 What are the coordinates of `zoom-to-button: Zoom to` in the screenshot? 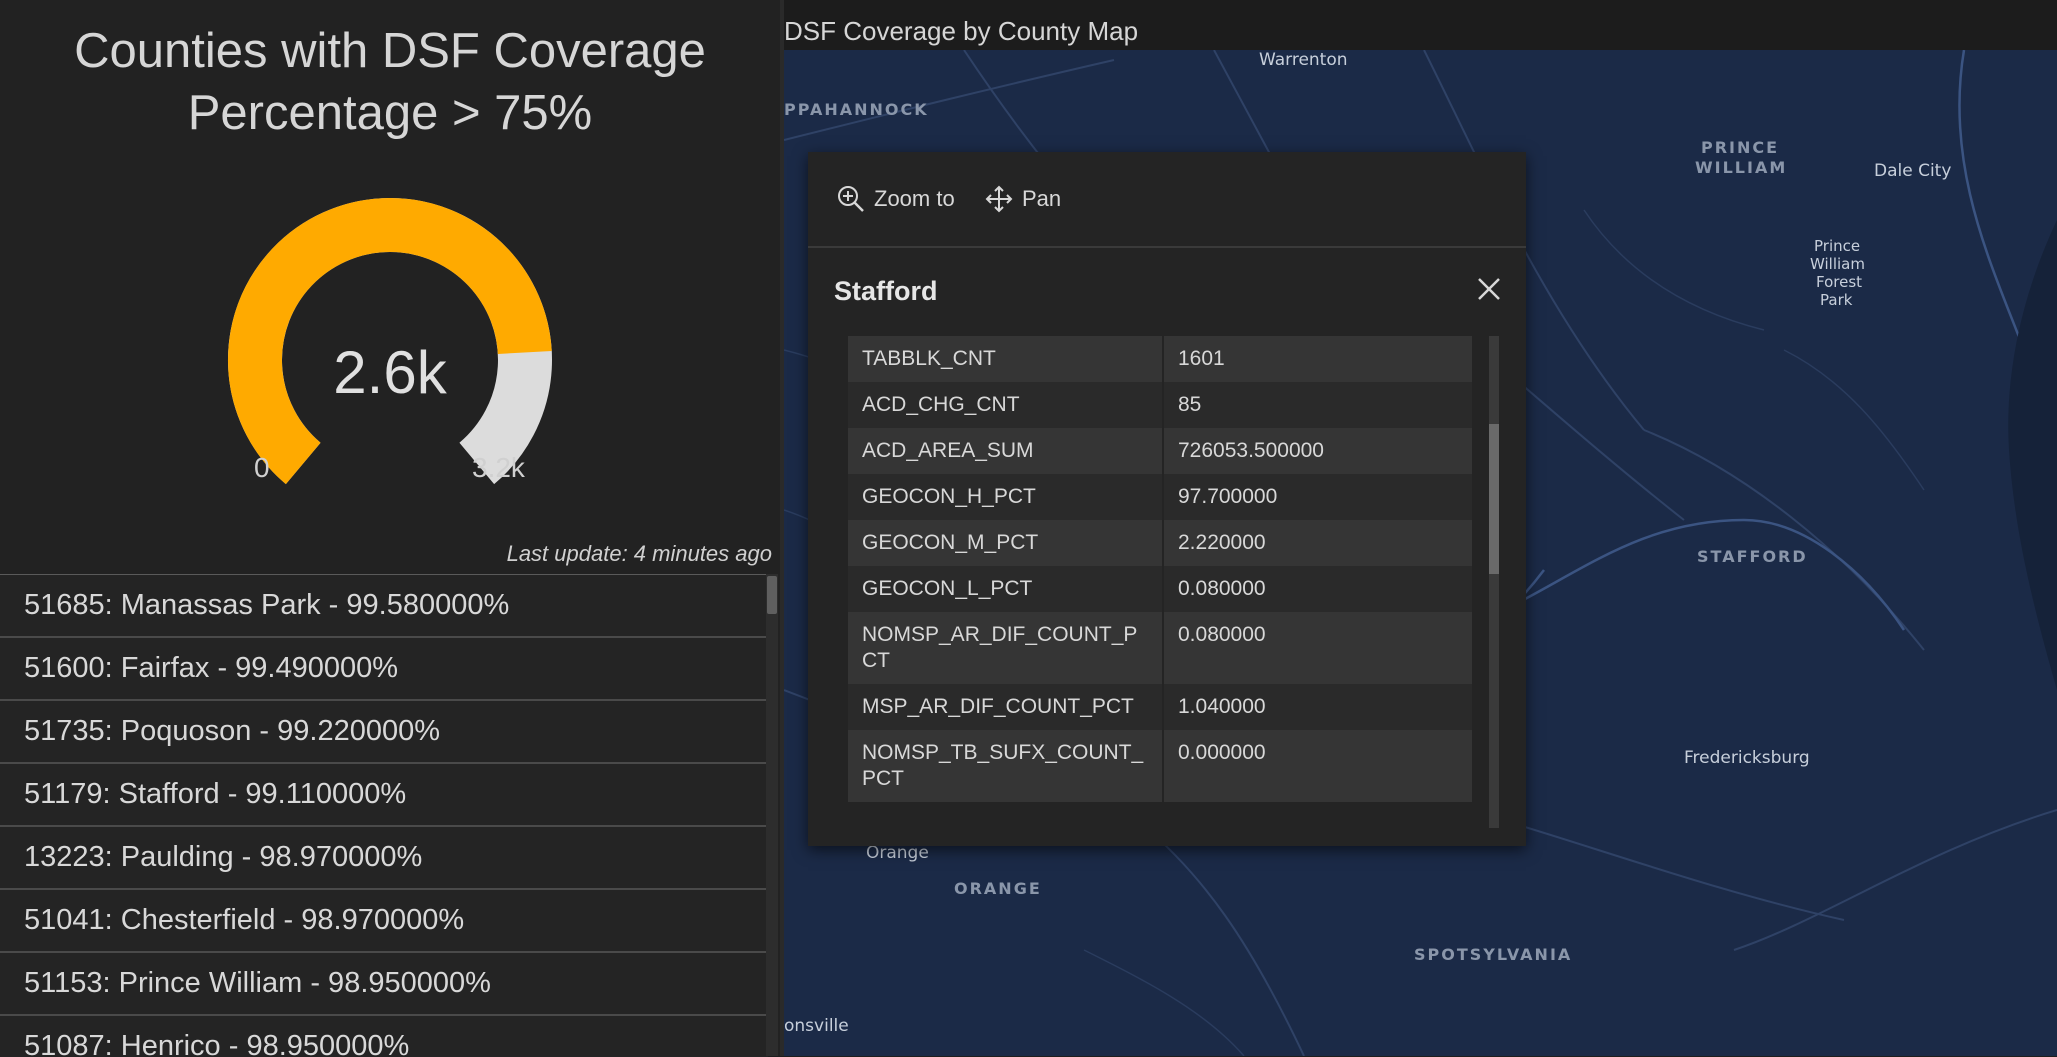 It's located at (895, 199).